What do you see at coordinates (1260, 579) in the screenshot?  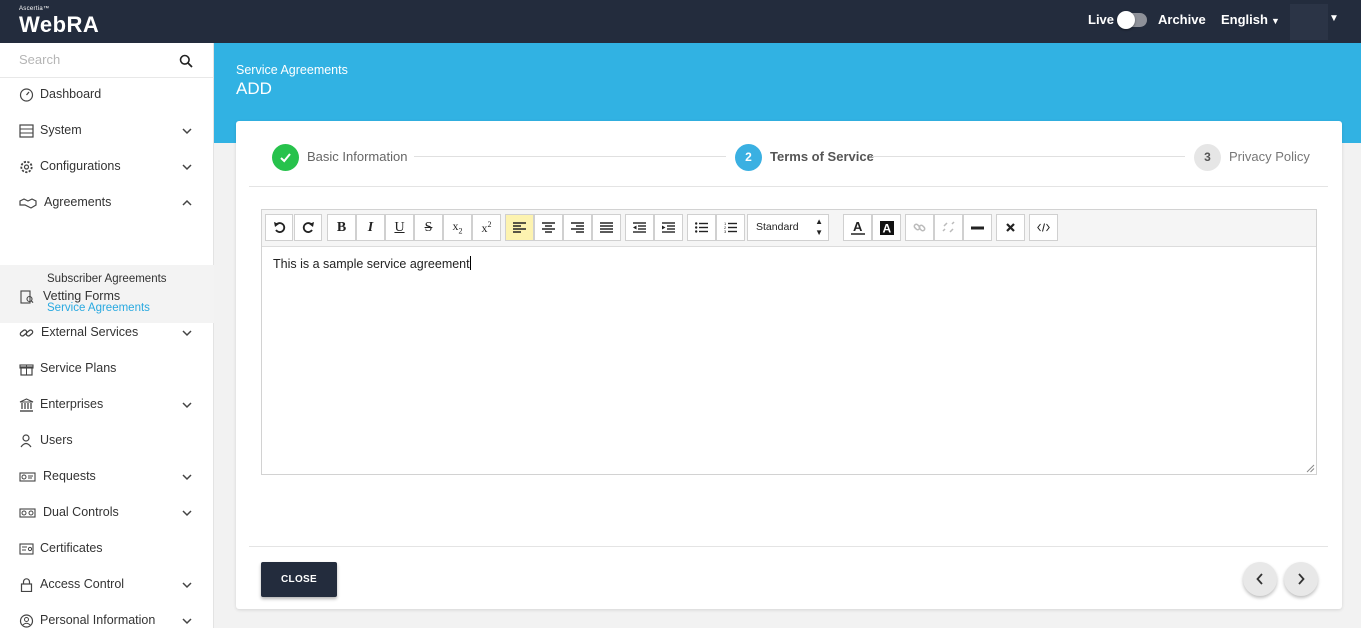 I see `previous-step-button` at bounding box center [1260, 579].